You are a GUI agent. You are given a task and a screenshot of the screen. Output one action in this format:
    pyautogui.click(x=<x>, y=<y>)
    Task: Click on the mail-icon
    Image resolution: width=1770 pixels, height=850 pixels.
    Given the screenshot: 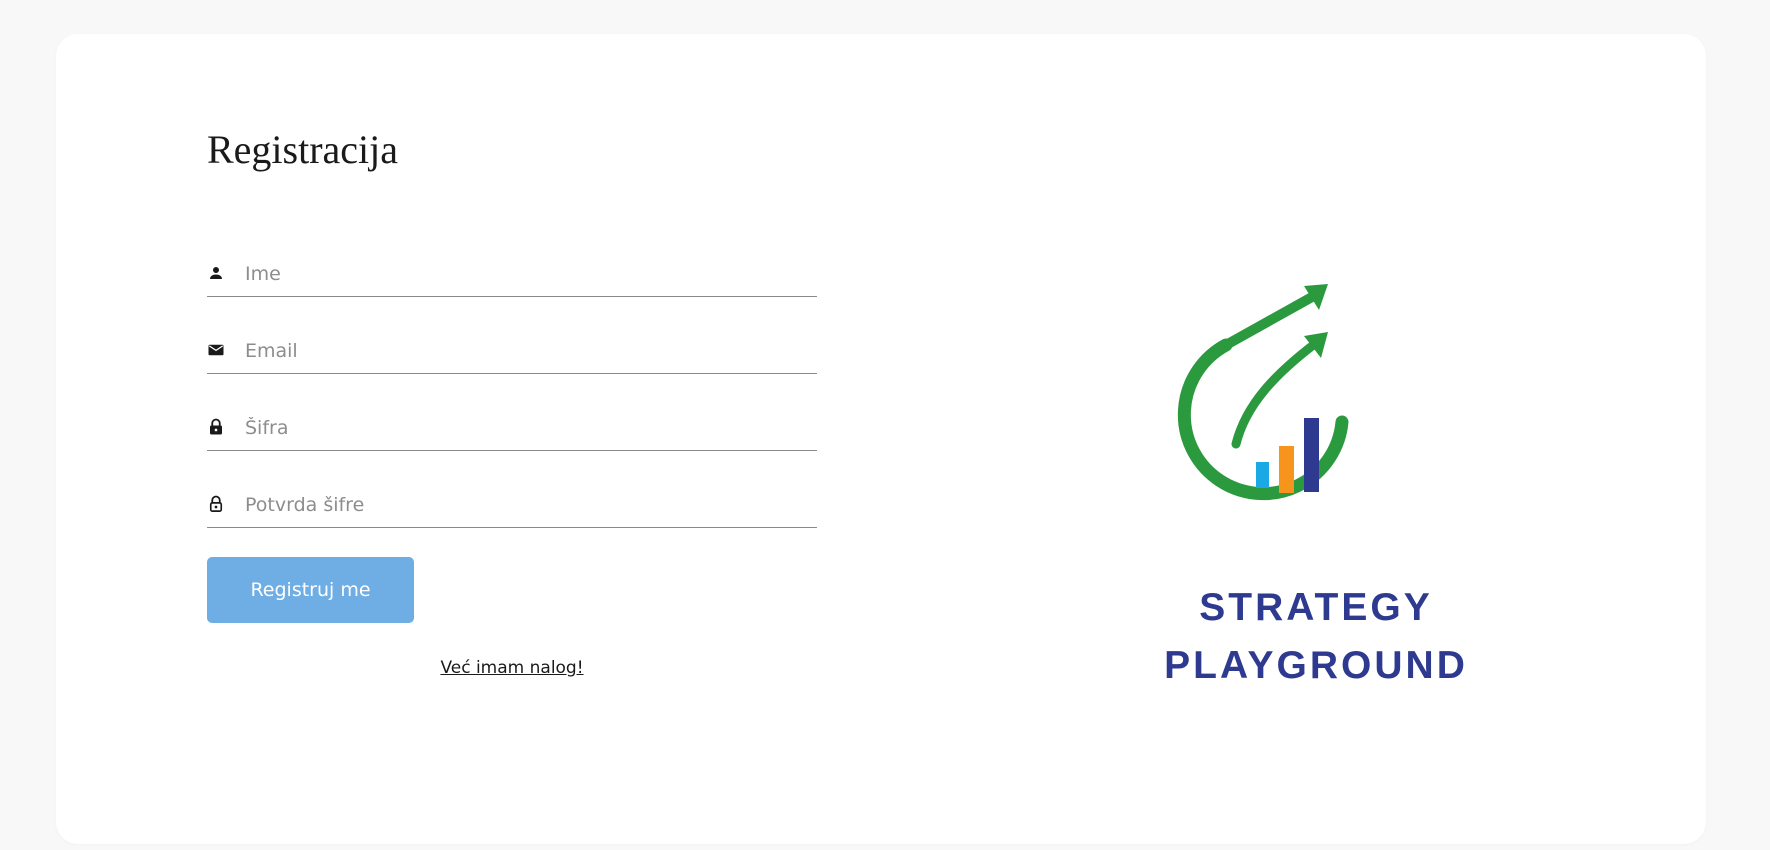 What is the action you would take?
    pyautogui.click(x=216, y=350)
    